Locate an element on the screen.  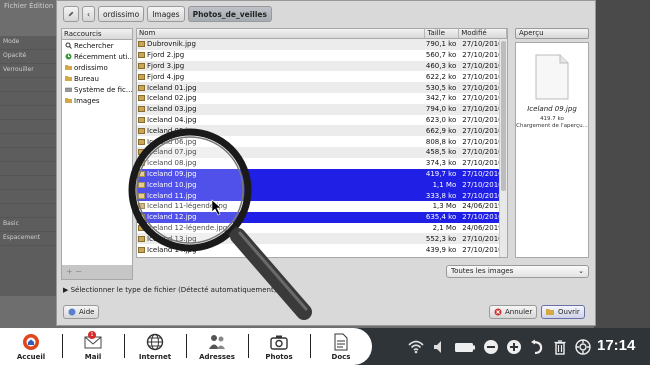
file-row: Dubrovnik.jpg 790,1 ko 27/10/2010 is located at coordinates (322, 44).